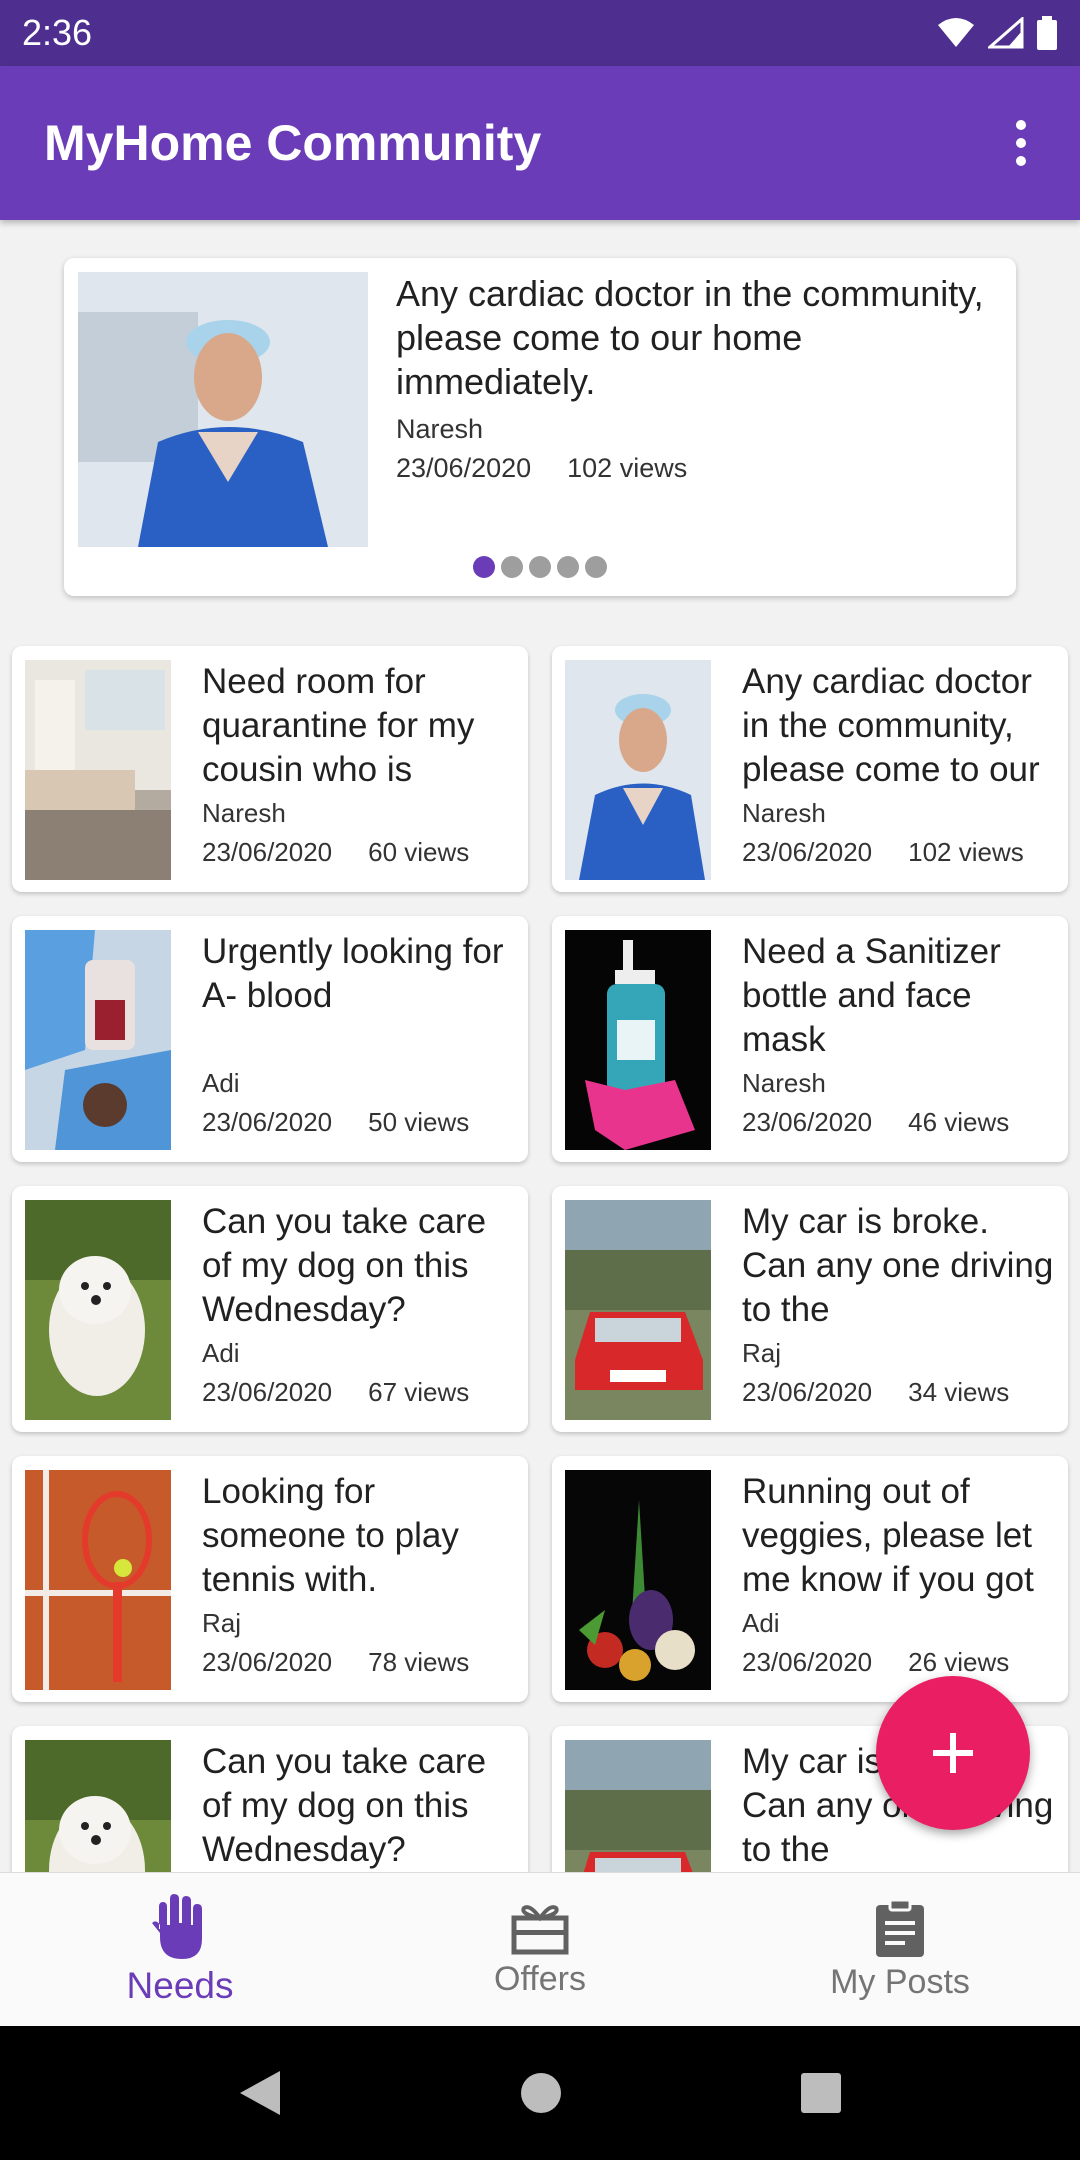 This screenshot has width=1080, height=2160. Describe the element at coordinates (260, 2093) in the screenshot. I see `back-icon` at that location.